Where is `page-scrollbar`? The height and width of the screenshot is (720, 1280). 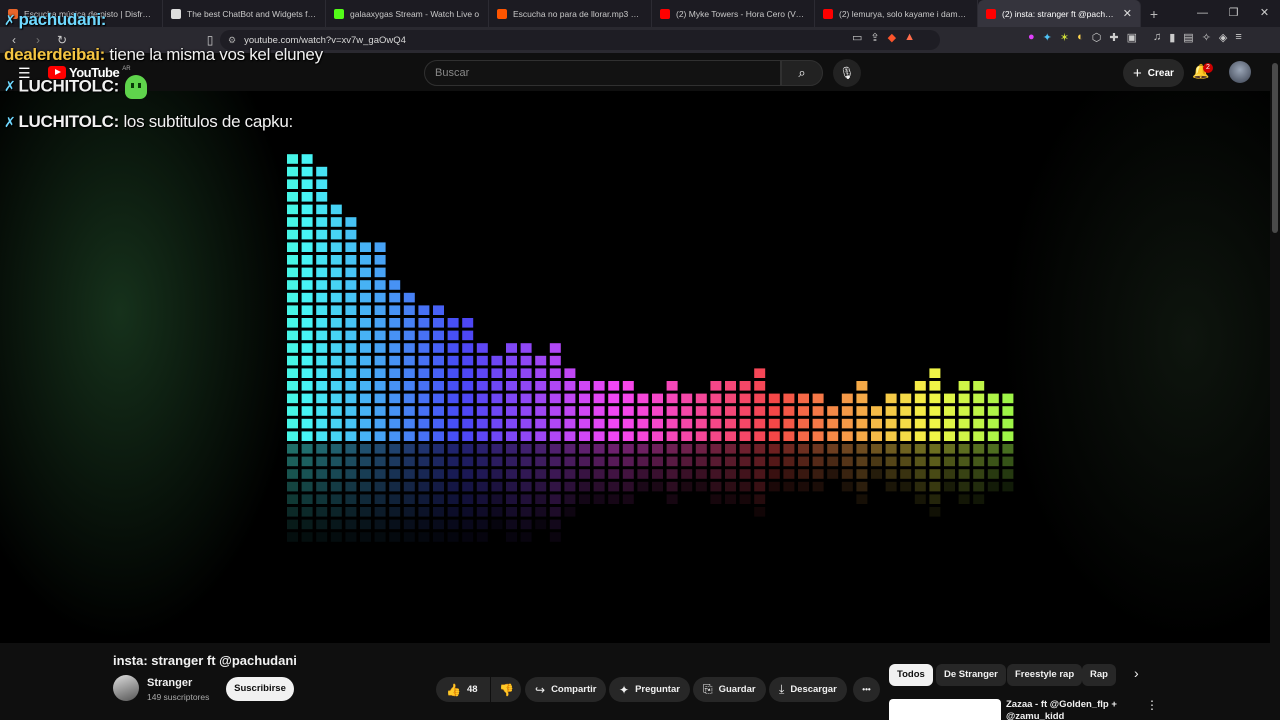
page-scrollbar is located at coordinates (1275, 386).